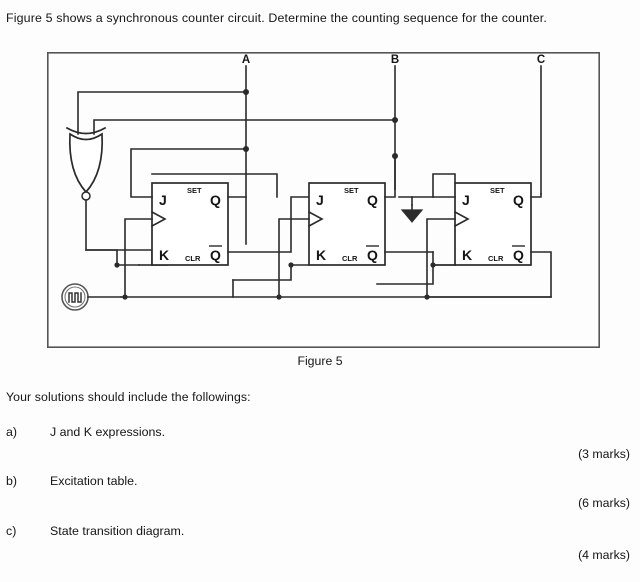 The image size is (640, 582). Describe the element at coordinates (536, 195) in the screenshot. I see `wire-q3-out` at that location.